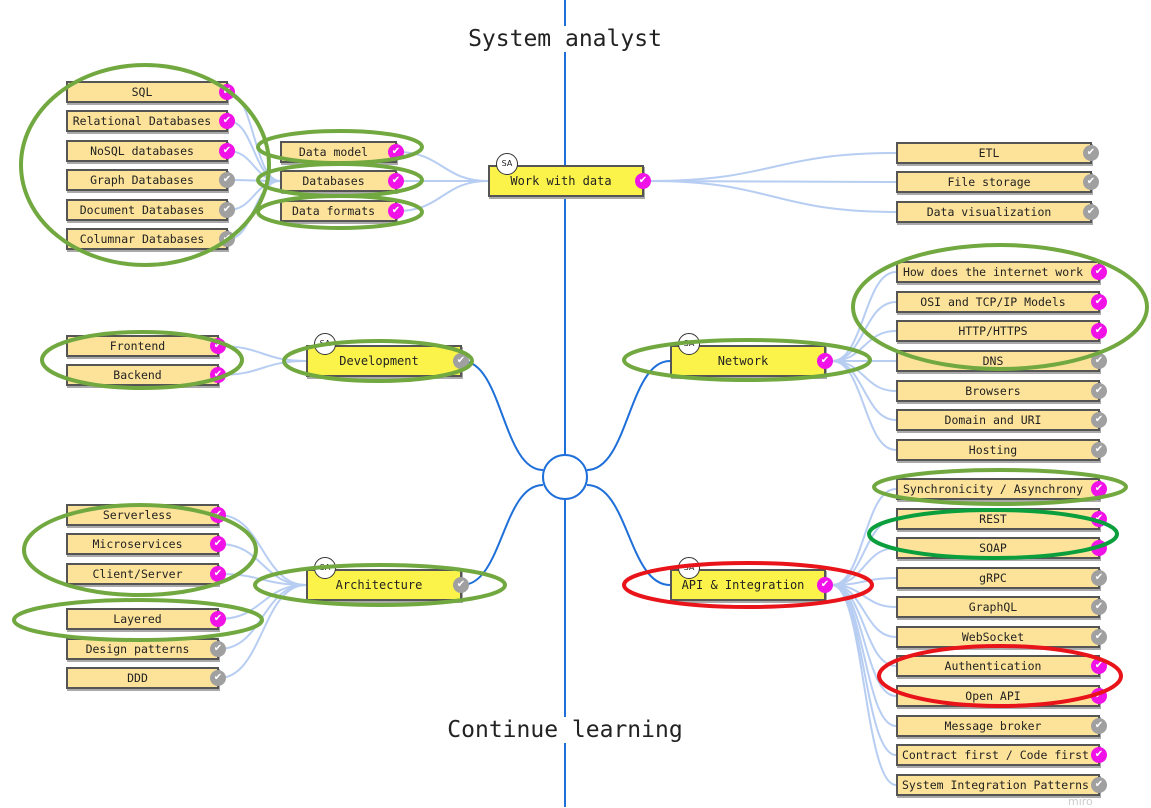 This screenshot has width=1151, height=808. What do you see at coordinates (137, 619) in the screenshot?
I see `node-label: Layered` at bounding box center [137, 619].